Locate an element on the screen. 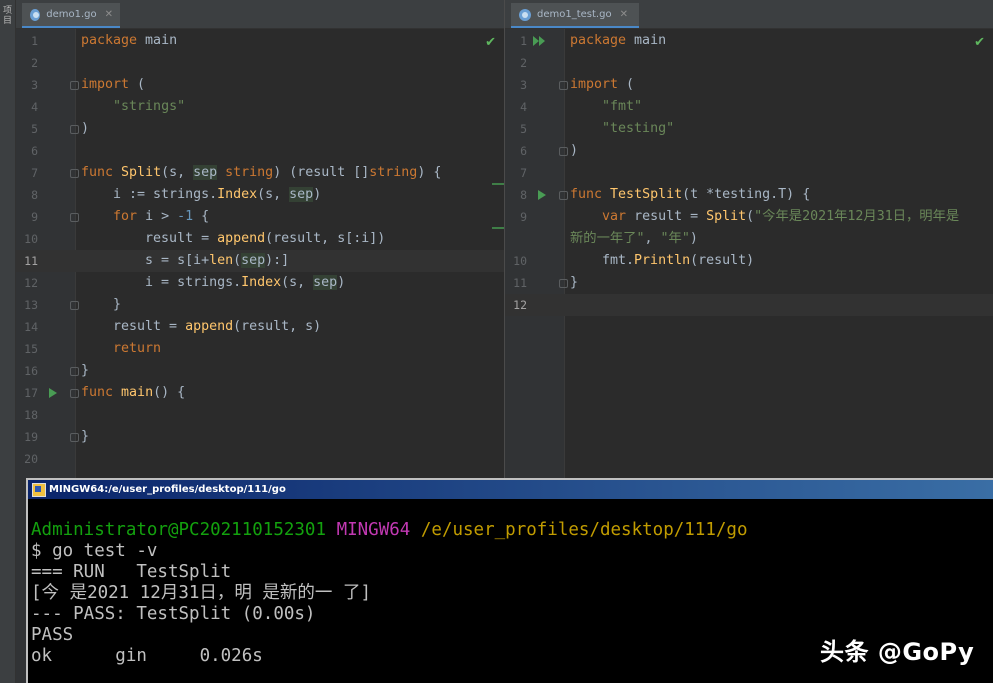 This screenshot has height=683, width=993. code-line: 9 var result = Split("今年是2021年12月31日，明年是 is located at coordinates (749, 217).